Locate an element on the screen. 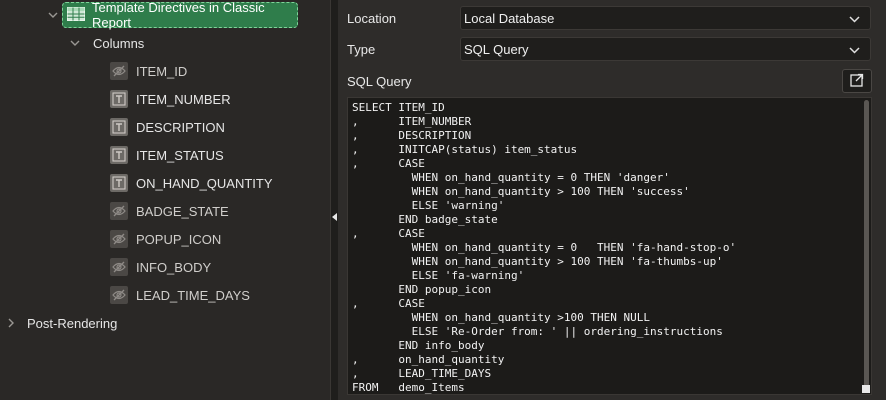 The width and height of the screenshot is (886, 400). column-label: BADGE_STATE is located at coordinates (182, 211).